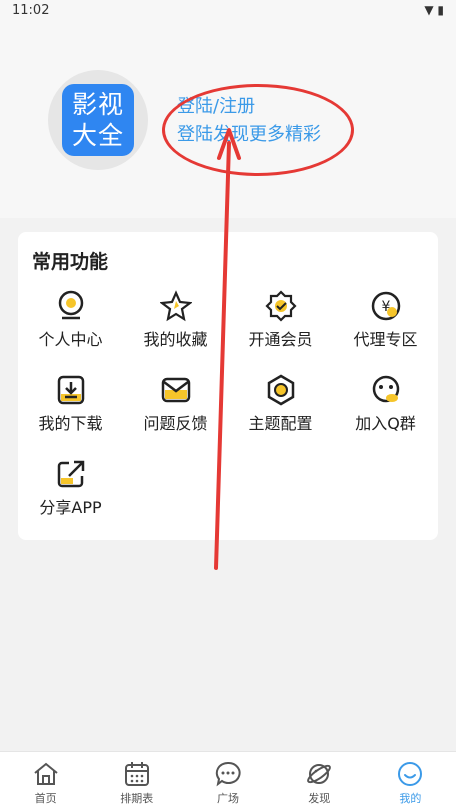 The image size is (456, 811). What do you see at coordinates (385, 389) in the screenshot?
I see `qq-icon` at bounding box center [385, 389].